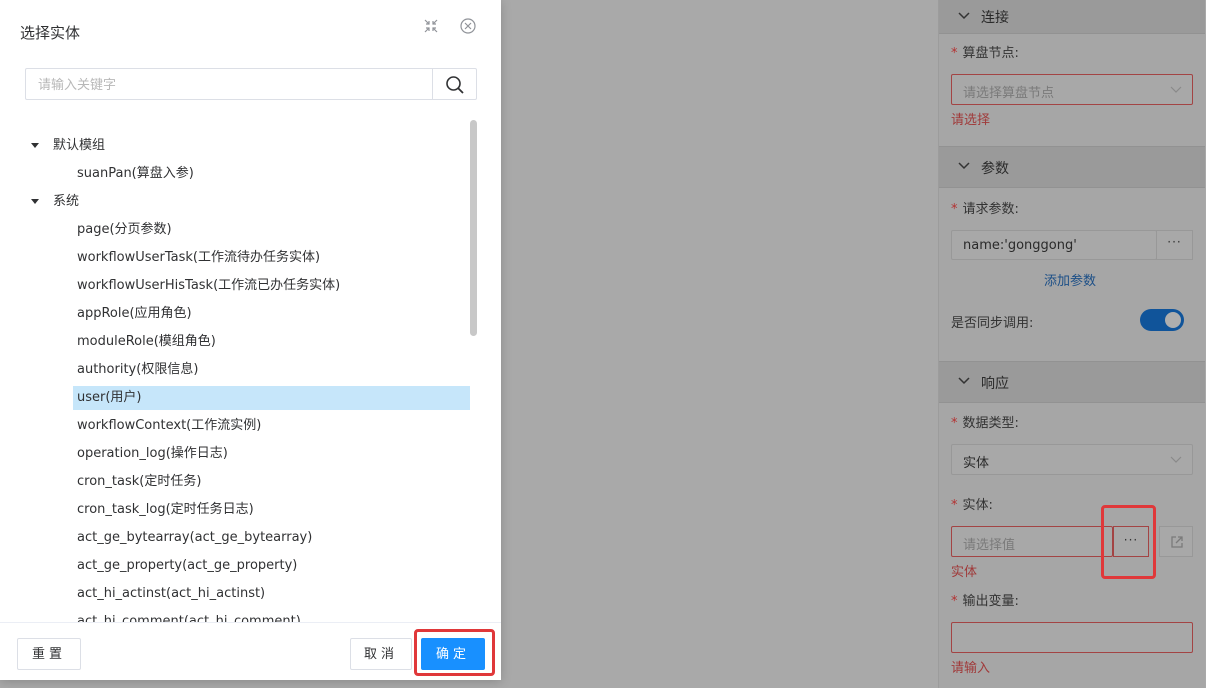  Describe the element at coordinates (248, 202) in the screenshot. I see `tree-group: 系统` at that location.